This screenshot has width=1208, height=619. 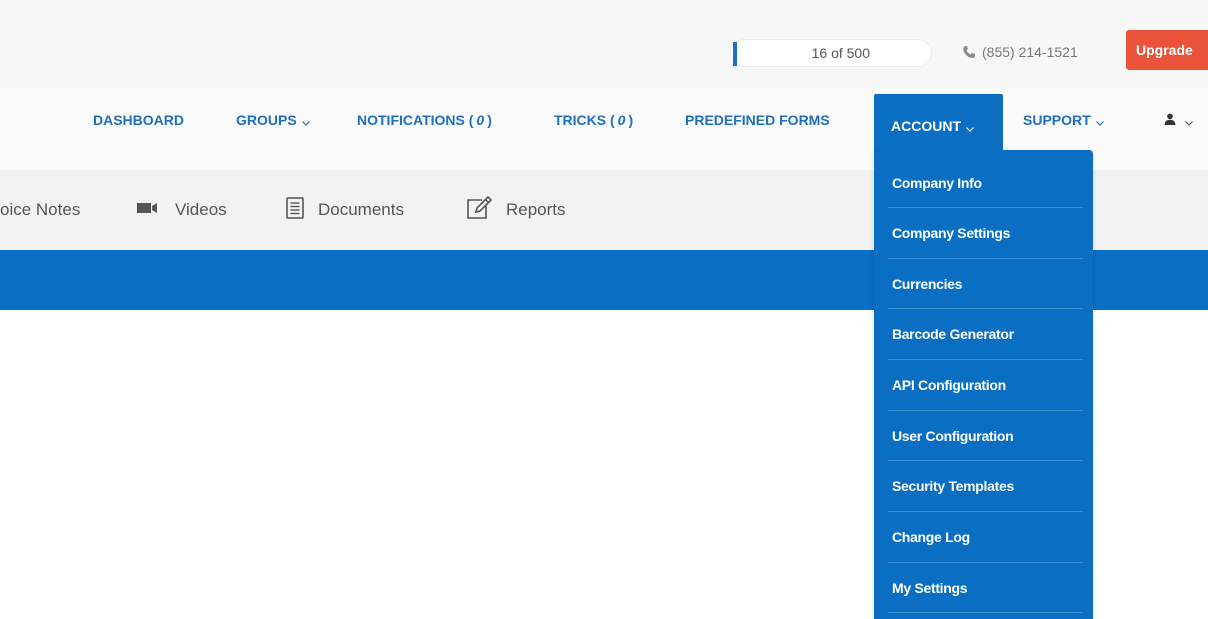 I want to click on menu-item-user-configuration: User Configuration, so click(x=983, y=436).